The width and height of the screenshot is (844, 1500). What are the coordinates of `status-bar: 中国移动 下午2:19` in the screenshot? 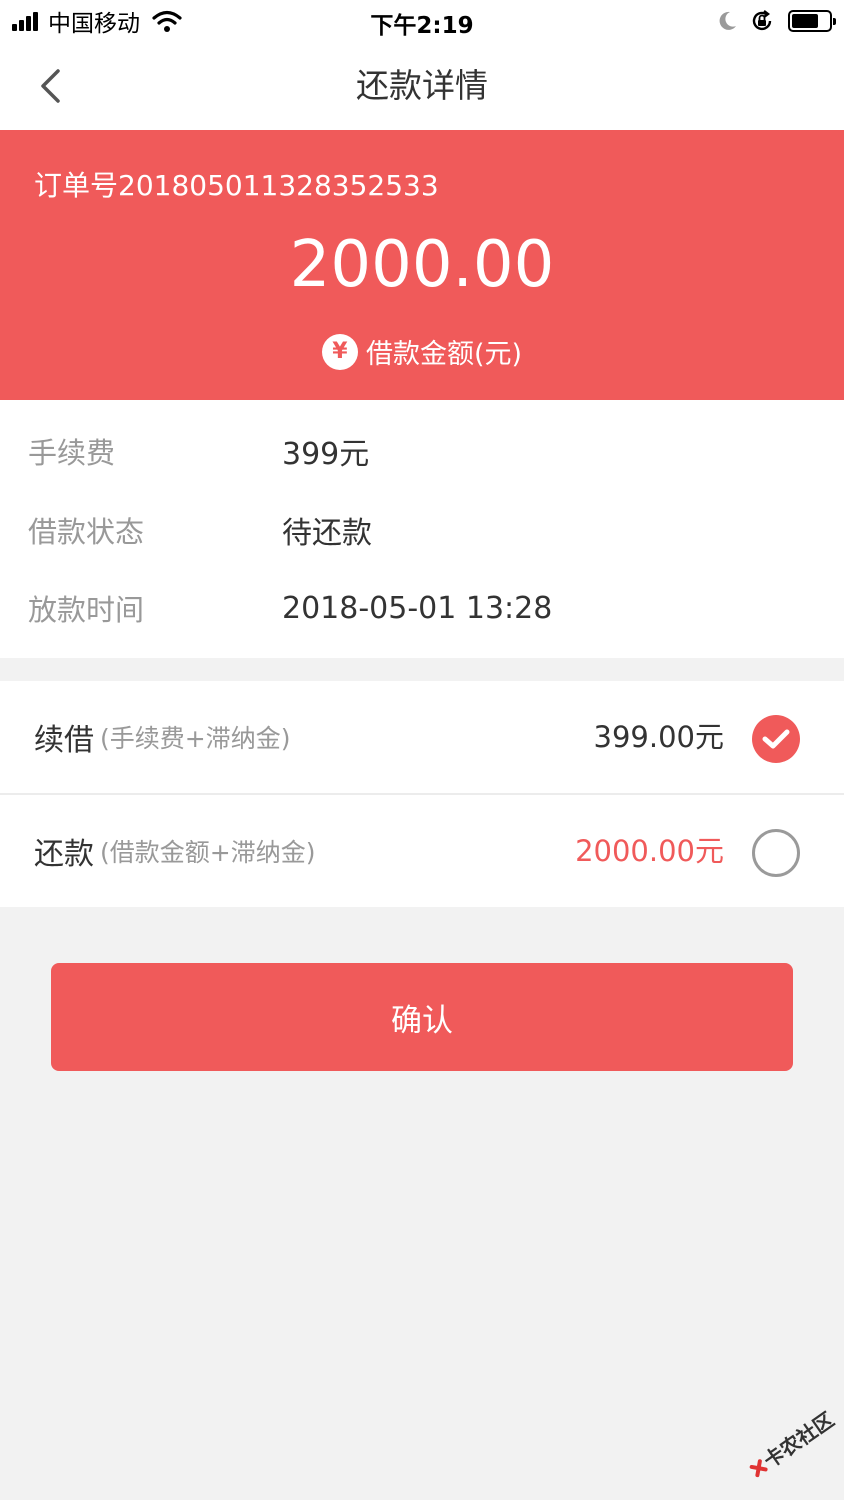 It's located at (422, 21).